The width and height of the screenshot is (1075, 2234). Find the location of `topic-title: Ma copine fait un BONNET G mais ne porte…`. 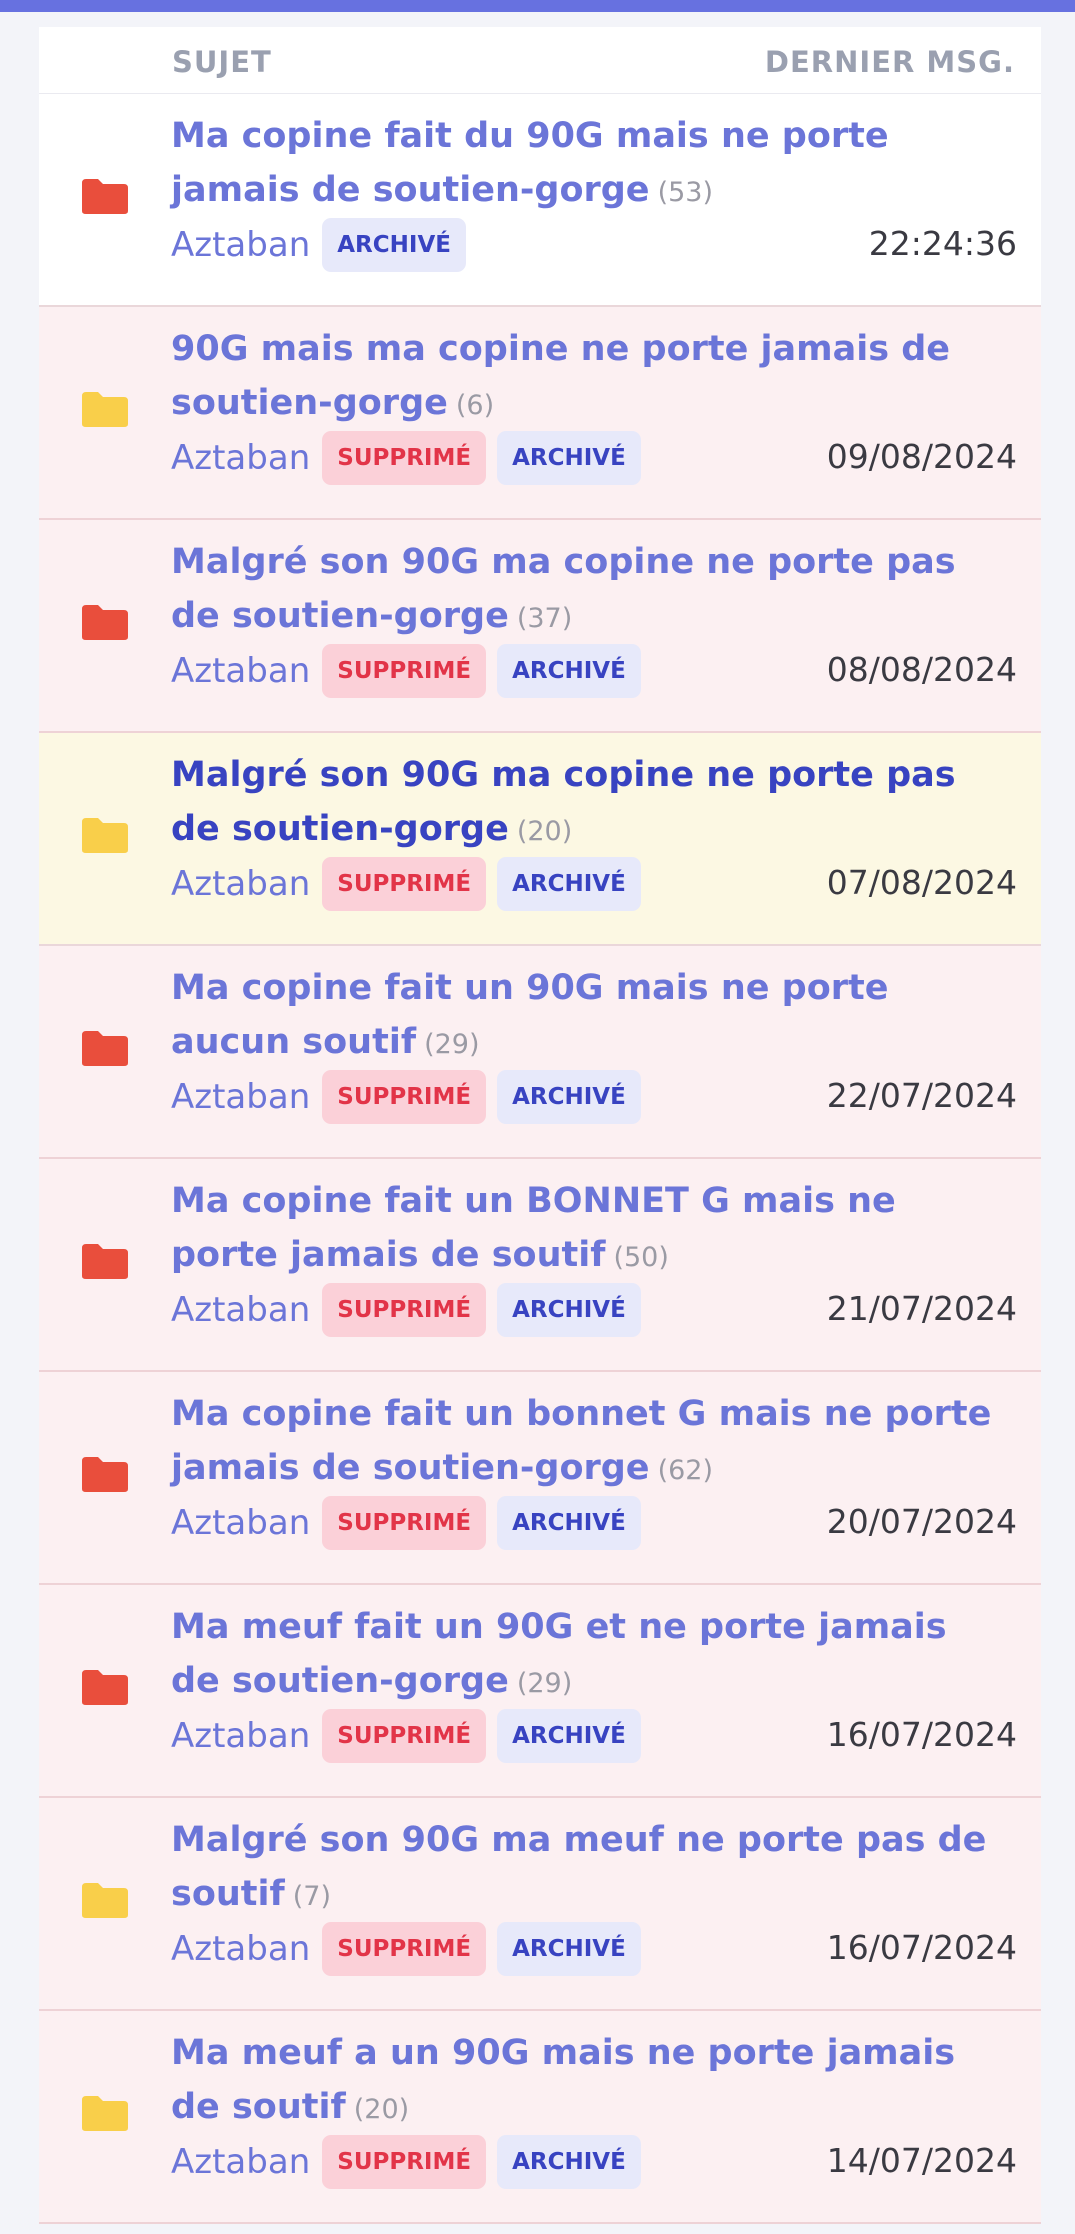

topic-title: Ma copine fait un BONNET G mais ne porte… is located at coordinates (533, 1228).